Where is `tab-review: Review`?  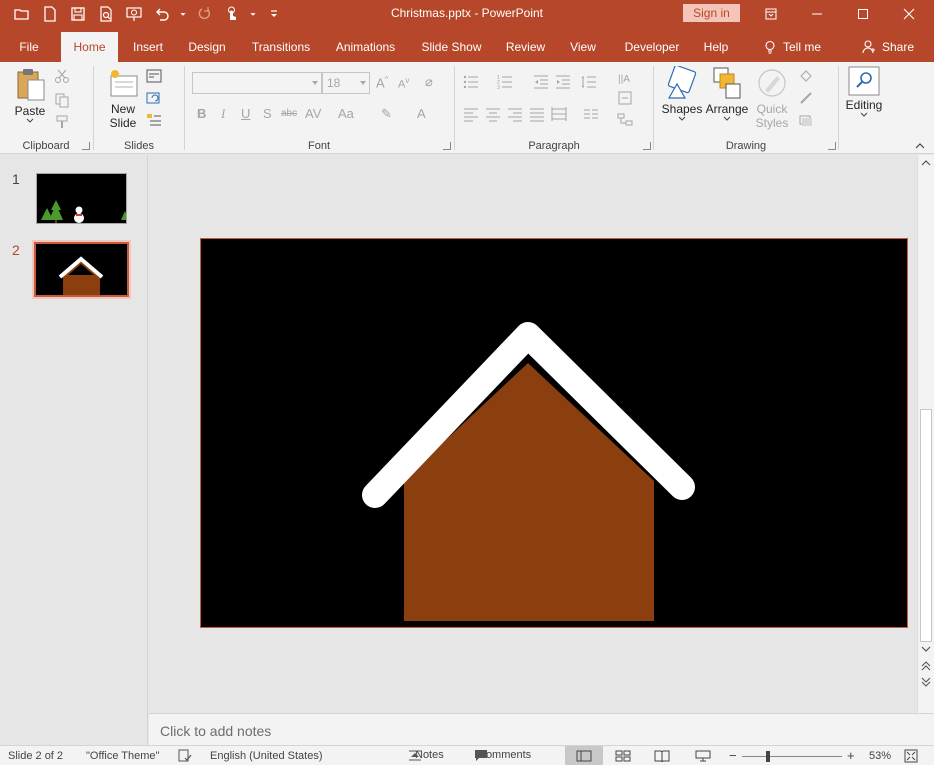 tab-review: Review is located at coordinates (525, 47).